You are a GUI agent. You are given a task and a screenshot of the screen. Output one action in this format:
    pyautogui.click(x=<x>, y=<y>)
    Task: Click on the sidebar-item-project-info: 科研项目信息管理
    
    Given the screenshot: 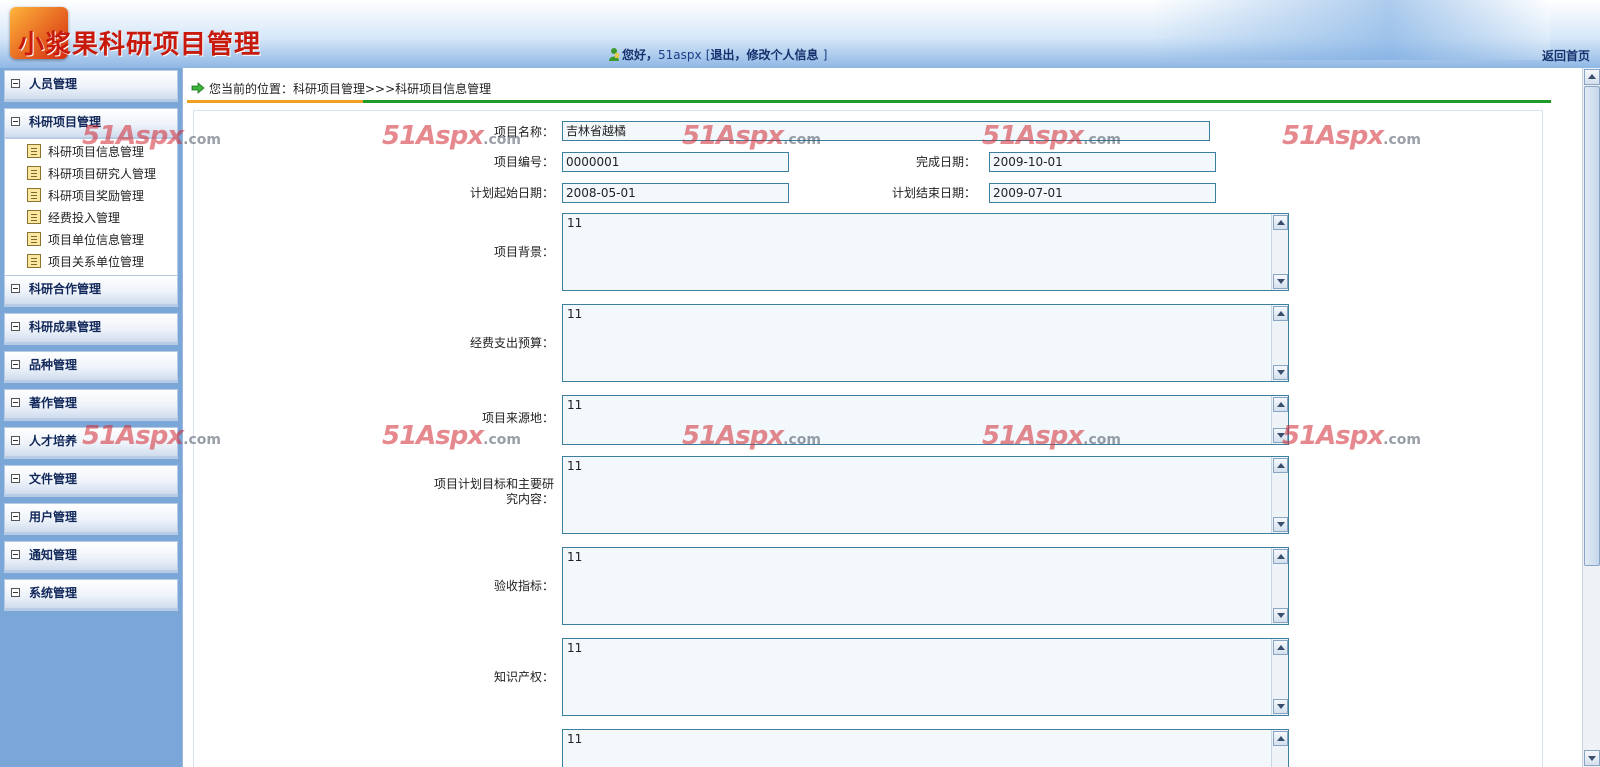 What is the action you would take?
    pyautogui.click(x=91, y=152)
    